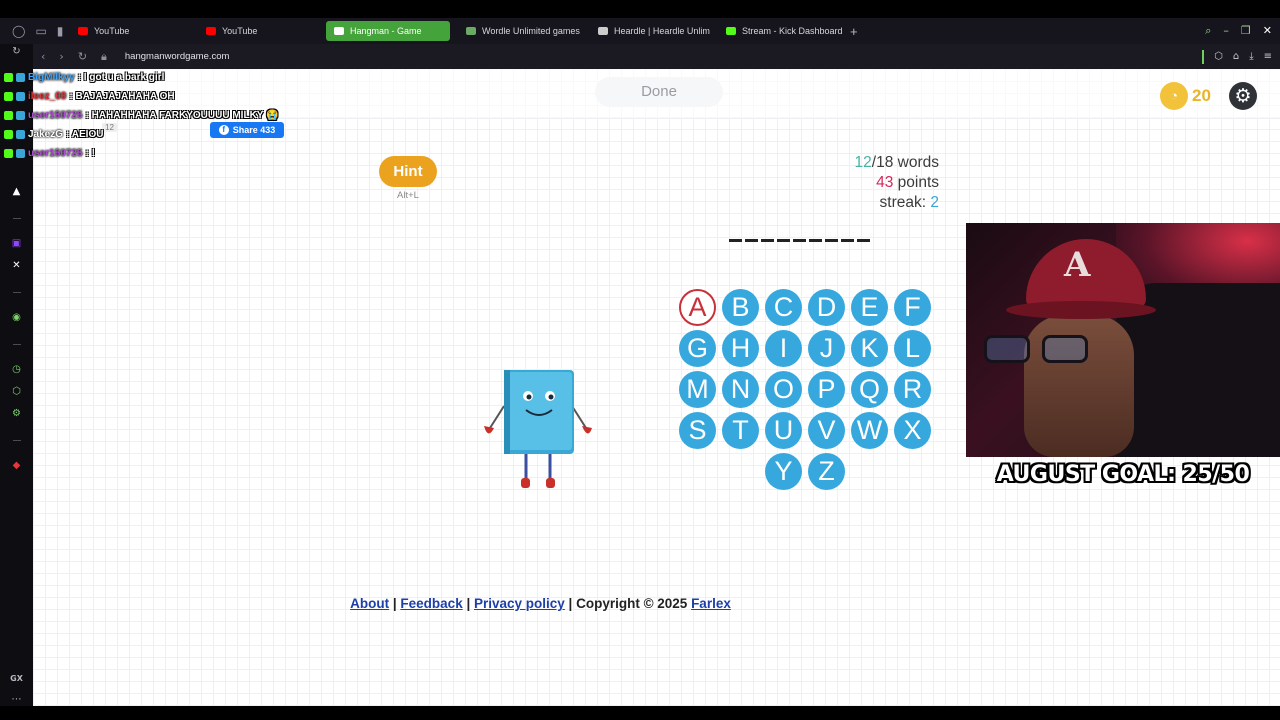 This screenshot has height=720, width=1280. Describe the element at coordinates (826, 389) in the screenshot. I see `letter-key-p: P` at that location.